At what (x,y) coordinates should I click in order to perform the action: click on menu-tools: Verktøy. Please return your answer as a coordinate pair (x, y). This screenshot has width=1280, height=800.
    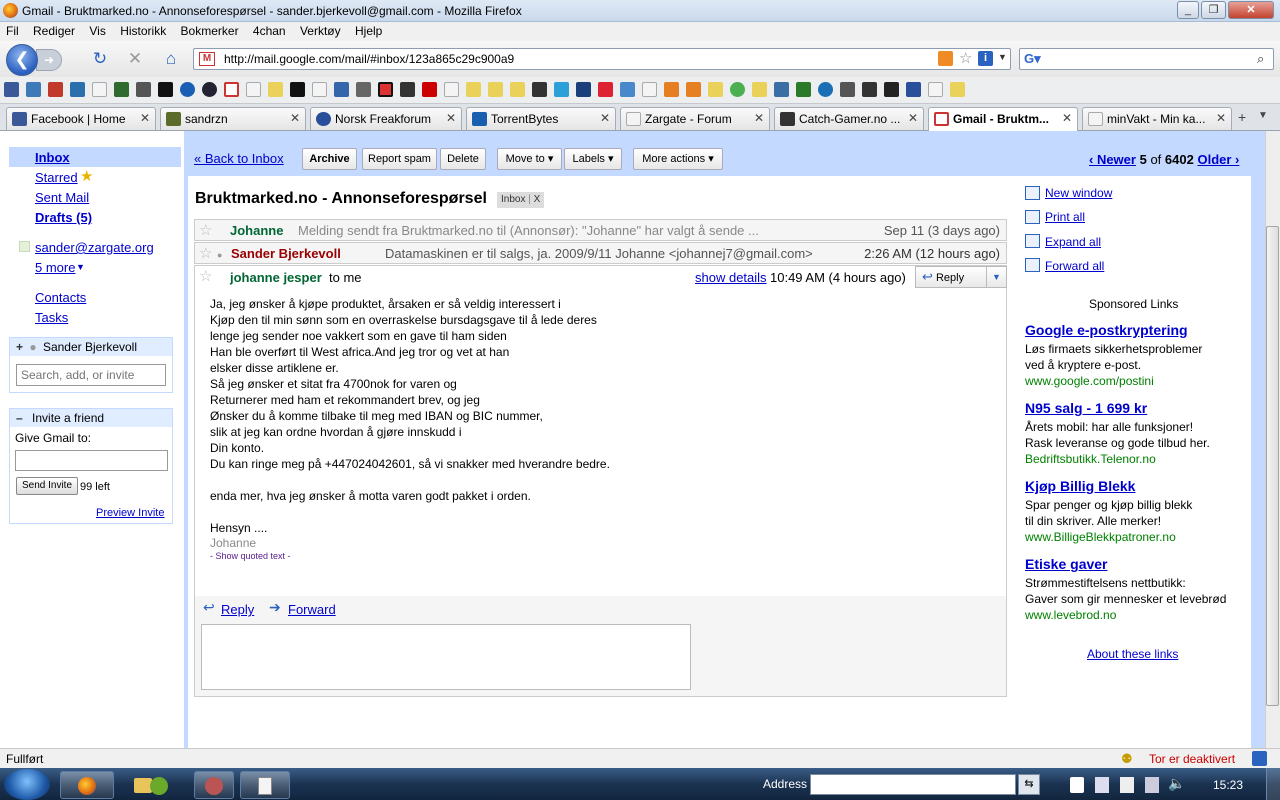
    Looking at the image, I should click on (320, 30).